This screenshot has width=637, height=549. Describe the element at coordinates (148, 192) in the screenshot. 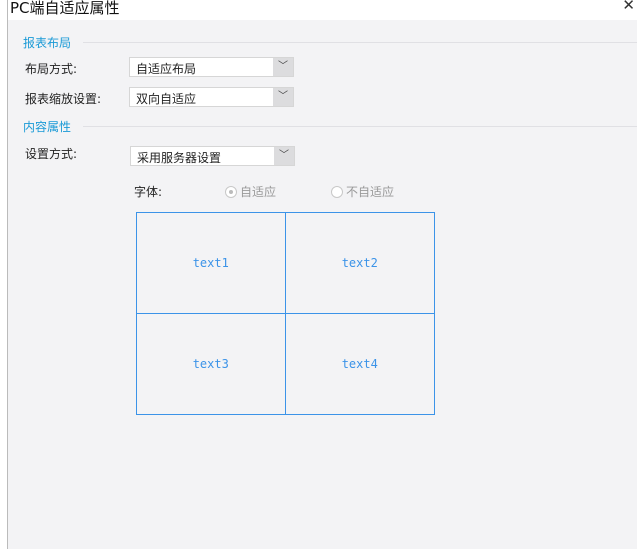

I see `font-label: 字体:` at that location.